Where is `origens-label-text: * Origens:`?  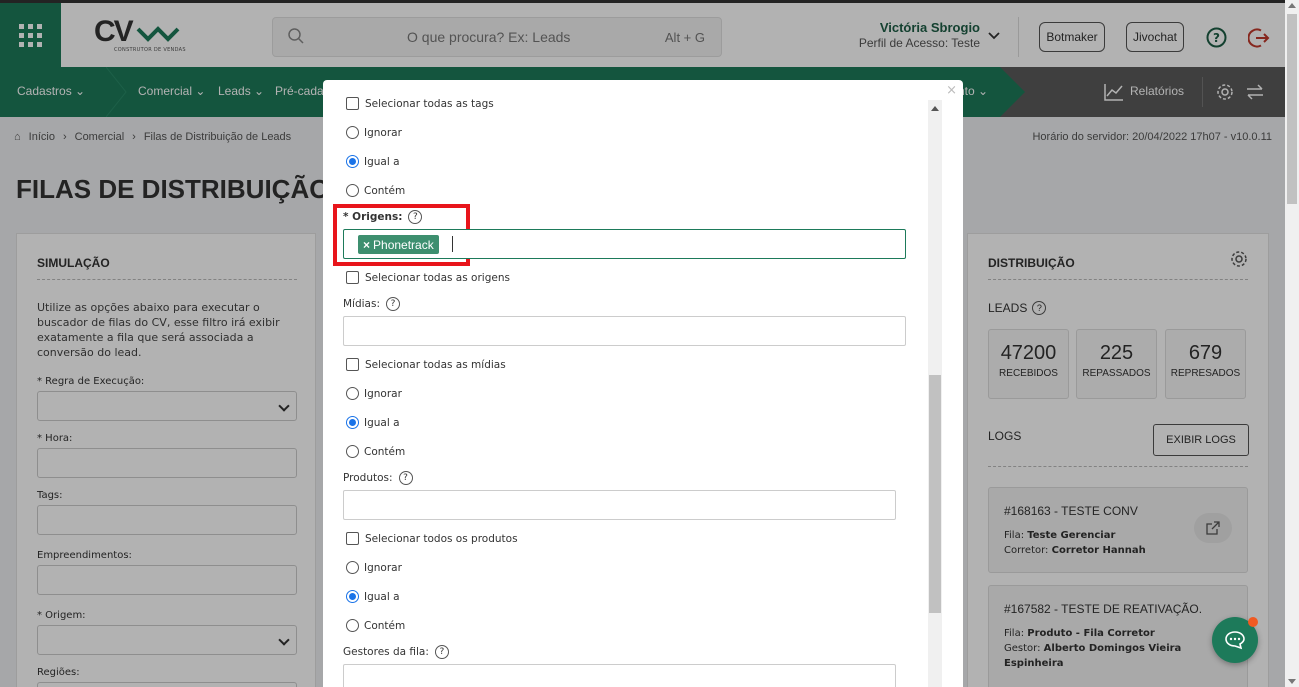
origens-label-text: * Origens: is located at coordinates (373, 217).